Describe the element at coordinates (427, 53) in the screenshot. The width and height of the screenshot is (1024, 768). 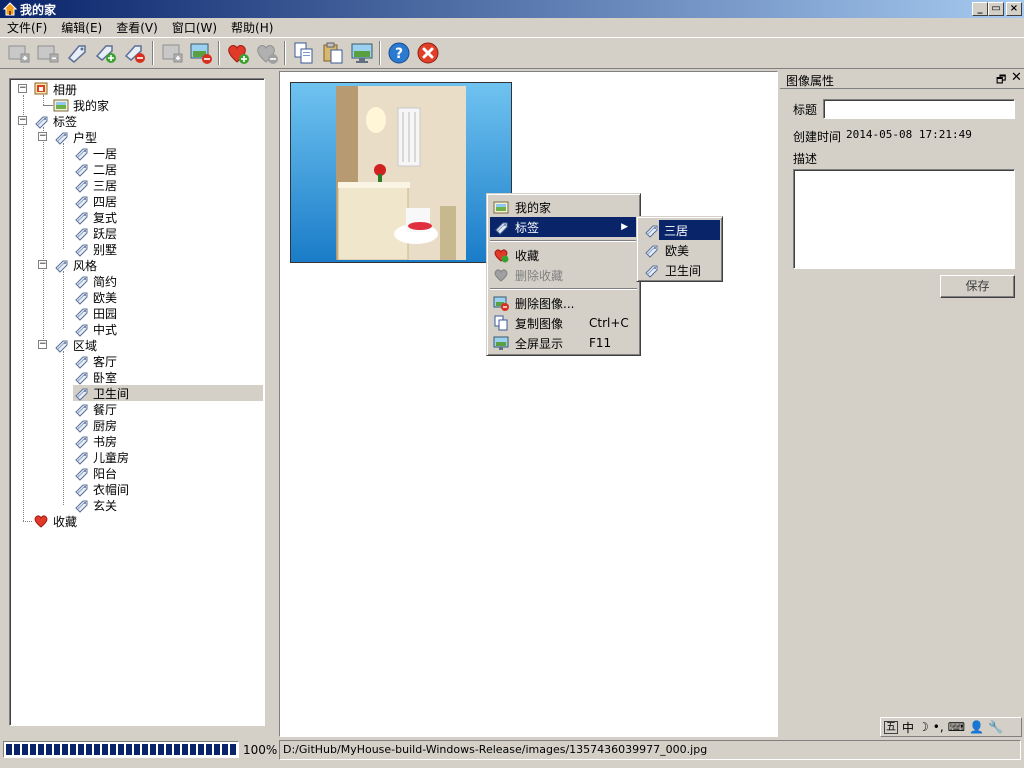
I see `exit-button` at that location.